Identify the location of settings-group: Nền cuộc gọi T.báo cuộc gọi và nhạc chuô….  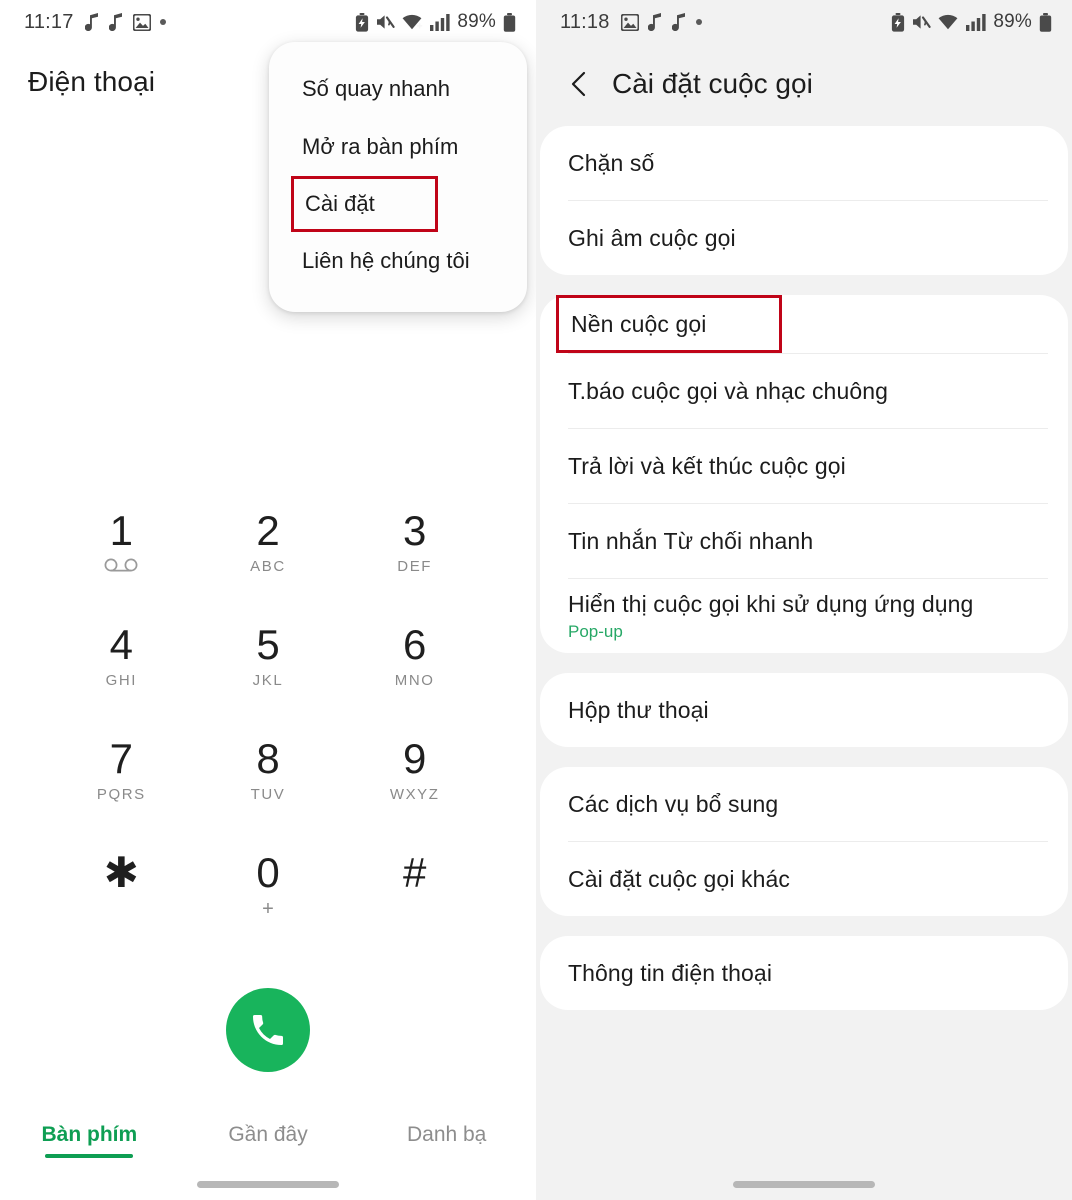
(804, 474).